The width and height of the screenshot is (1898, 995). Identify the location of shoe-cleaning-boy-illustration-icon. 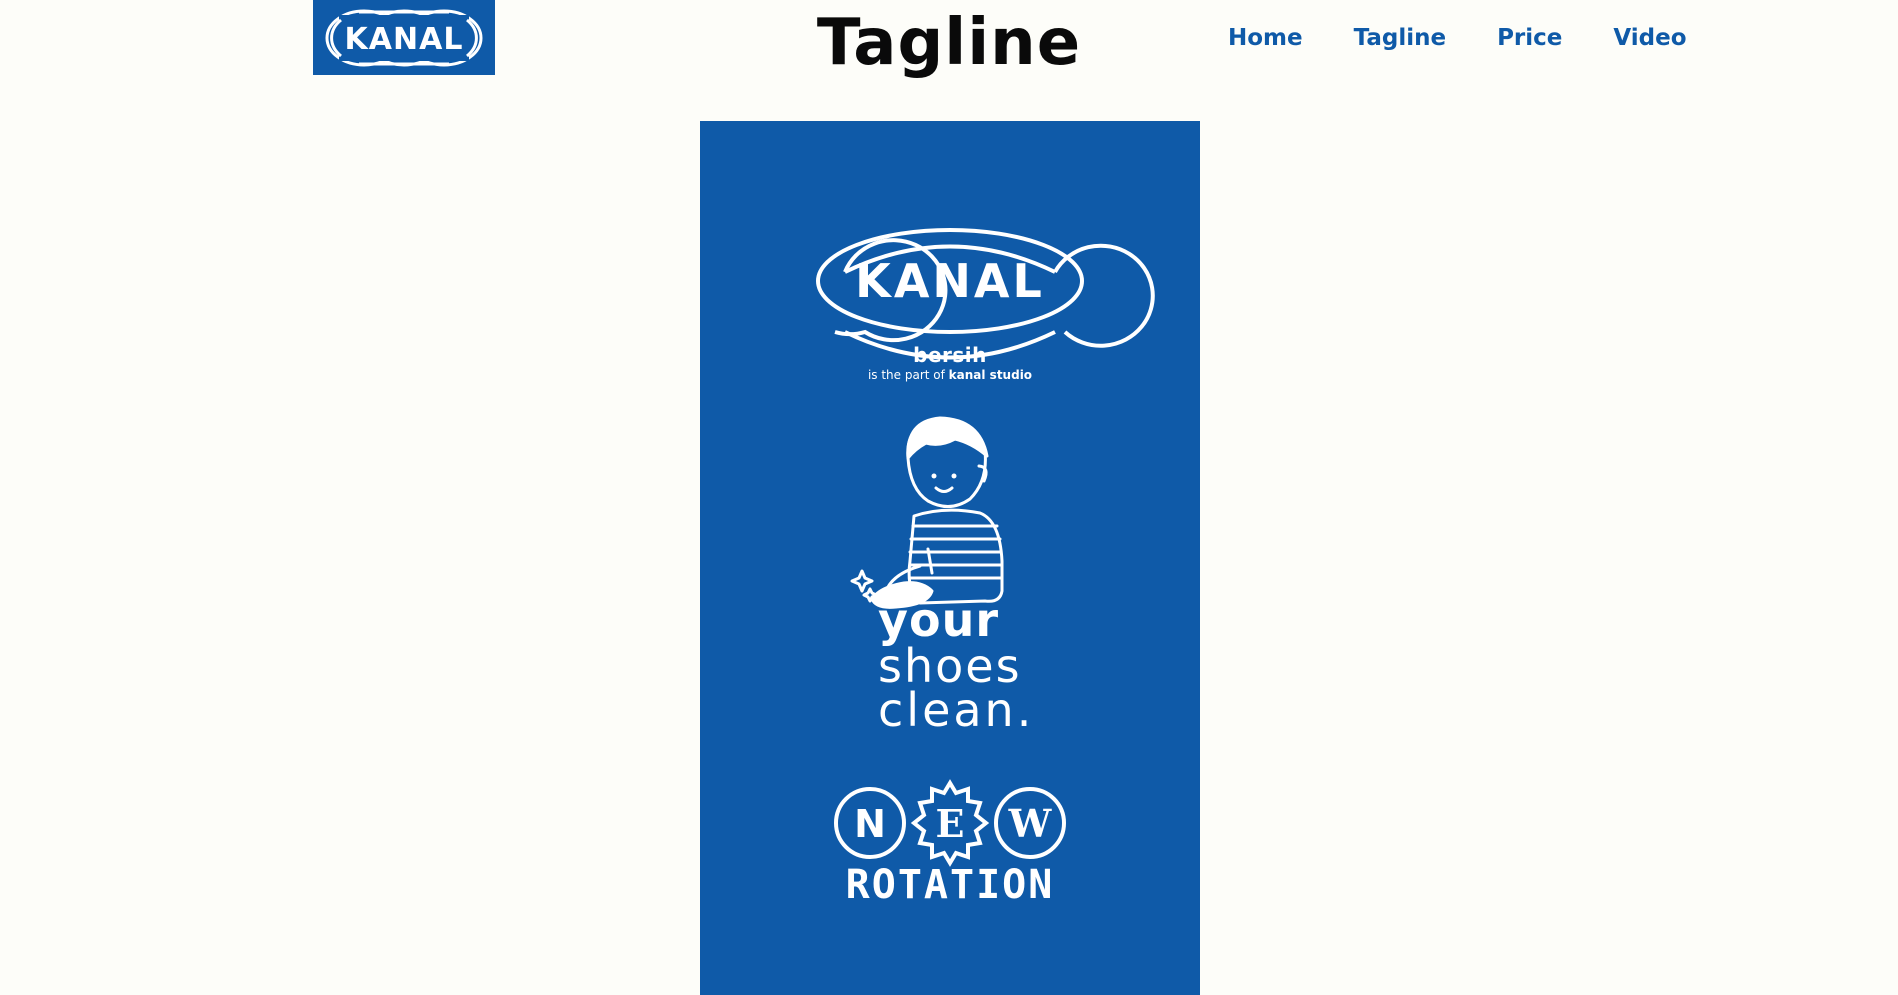
(927, 512).